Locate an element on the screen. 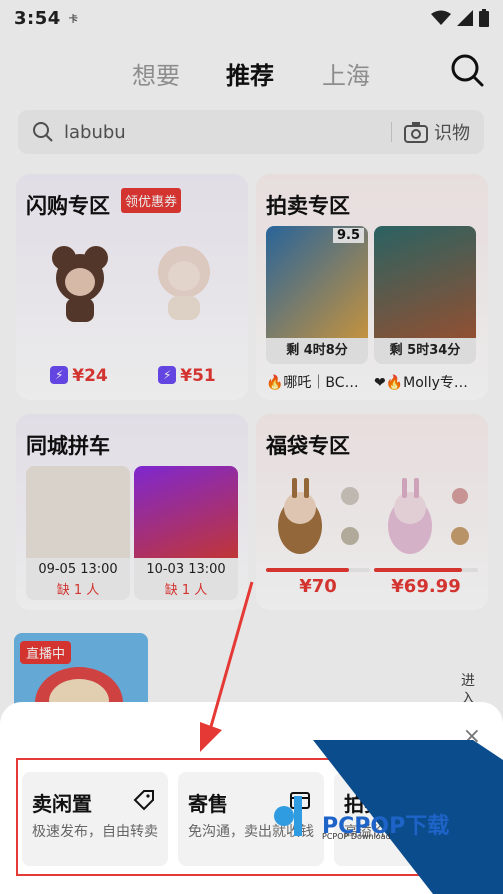 The width and height of the screenshot is (503, 894). watermark-mark is located at coordinates (288, 816).